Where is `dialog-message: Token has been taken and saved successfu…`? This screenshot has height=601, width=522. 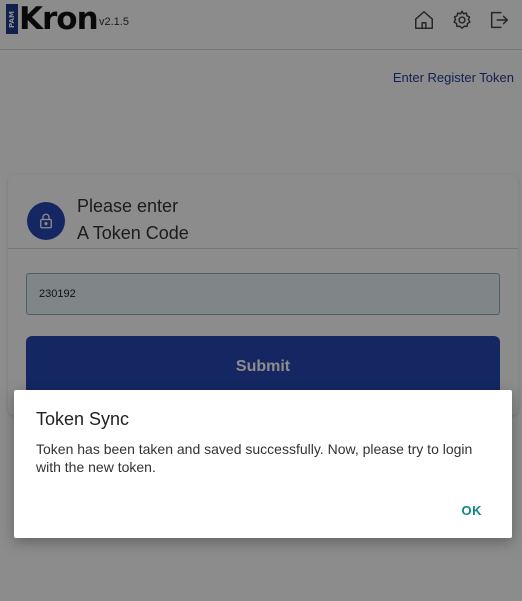 dialog-message: Token has been taken and saved successfu… is located at coordinates (254, 458).